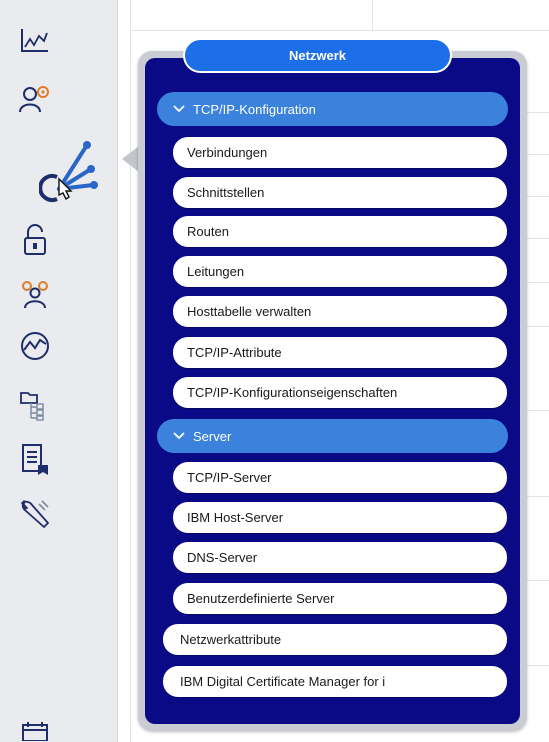 This screenshot has width=549, height=742. Describe the element at coordinates (254, 109) in the screenshot. I see `group-header-label: TCP/IP-Konfiguration` at that location.